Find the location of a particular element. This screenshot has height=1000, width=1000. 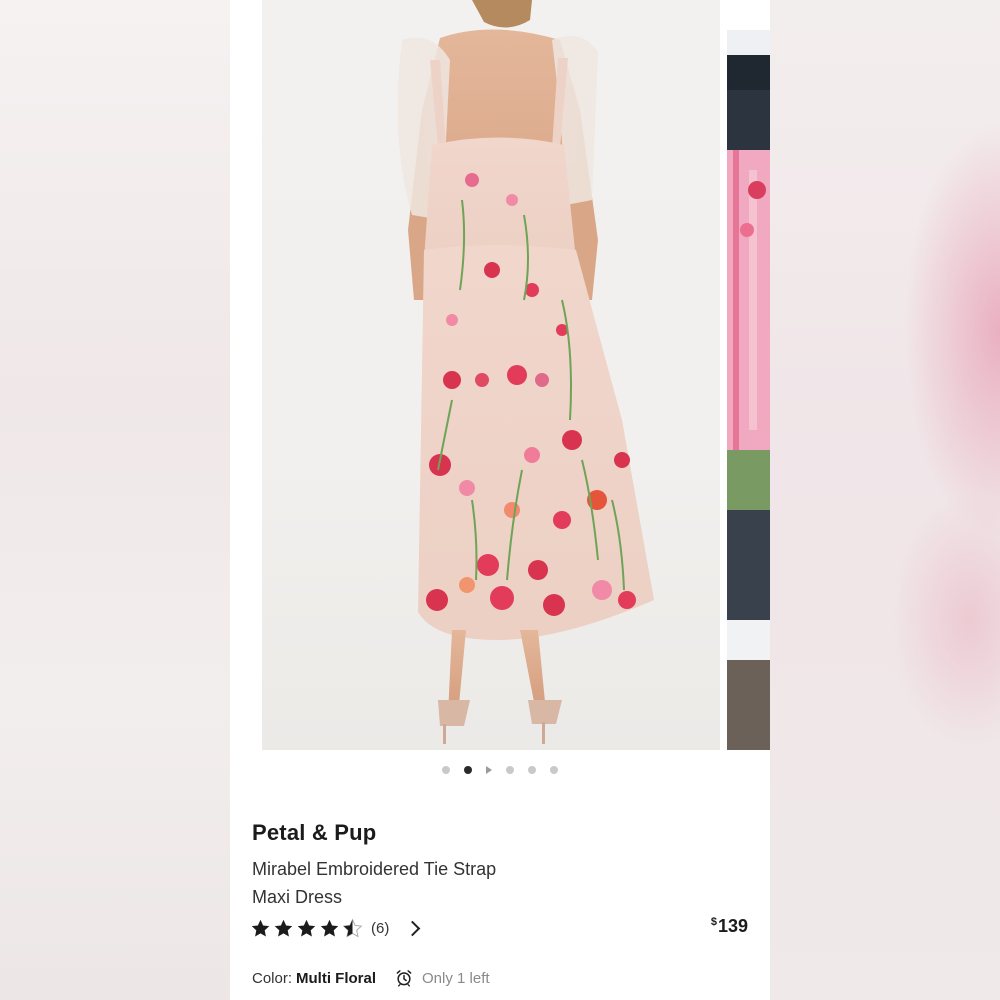

color-and-stock-row: Color: Multi Floral Only 1 left is located at coordinates (371, 978).